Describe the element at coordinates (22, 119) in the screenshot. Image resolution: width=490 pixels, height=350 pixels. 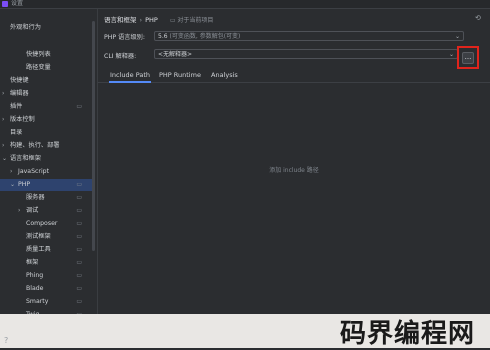
I see `sidebar-item-label: 版本控制` at that location.